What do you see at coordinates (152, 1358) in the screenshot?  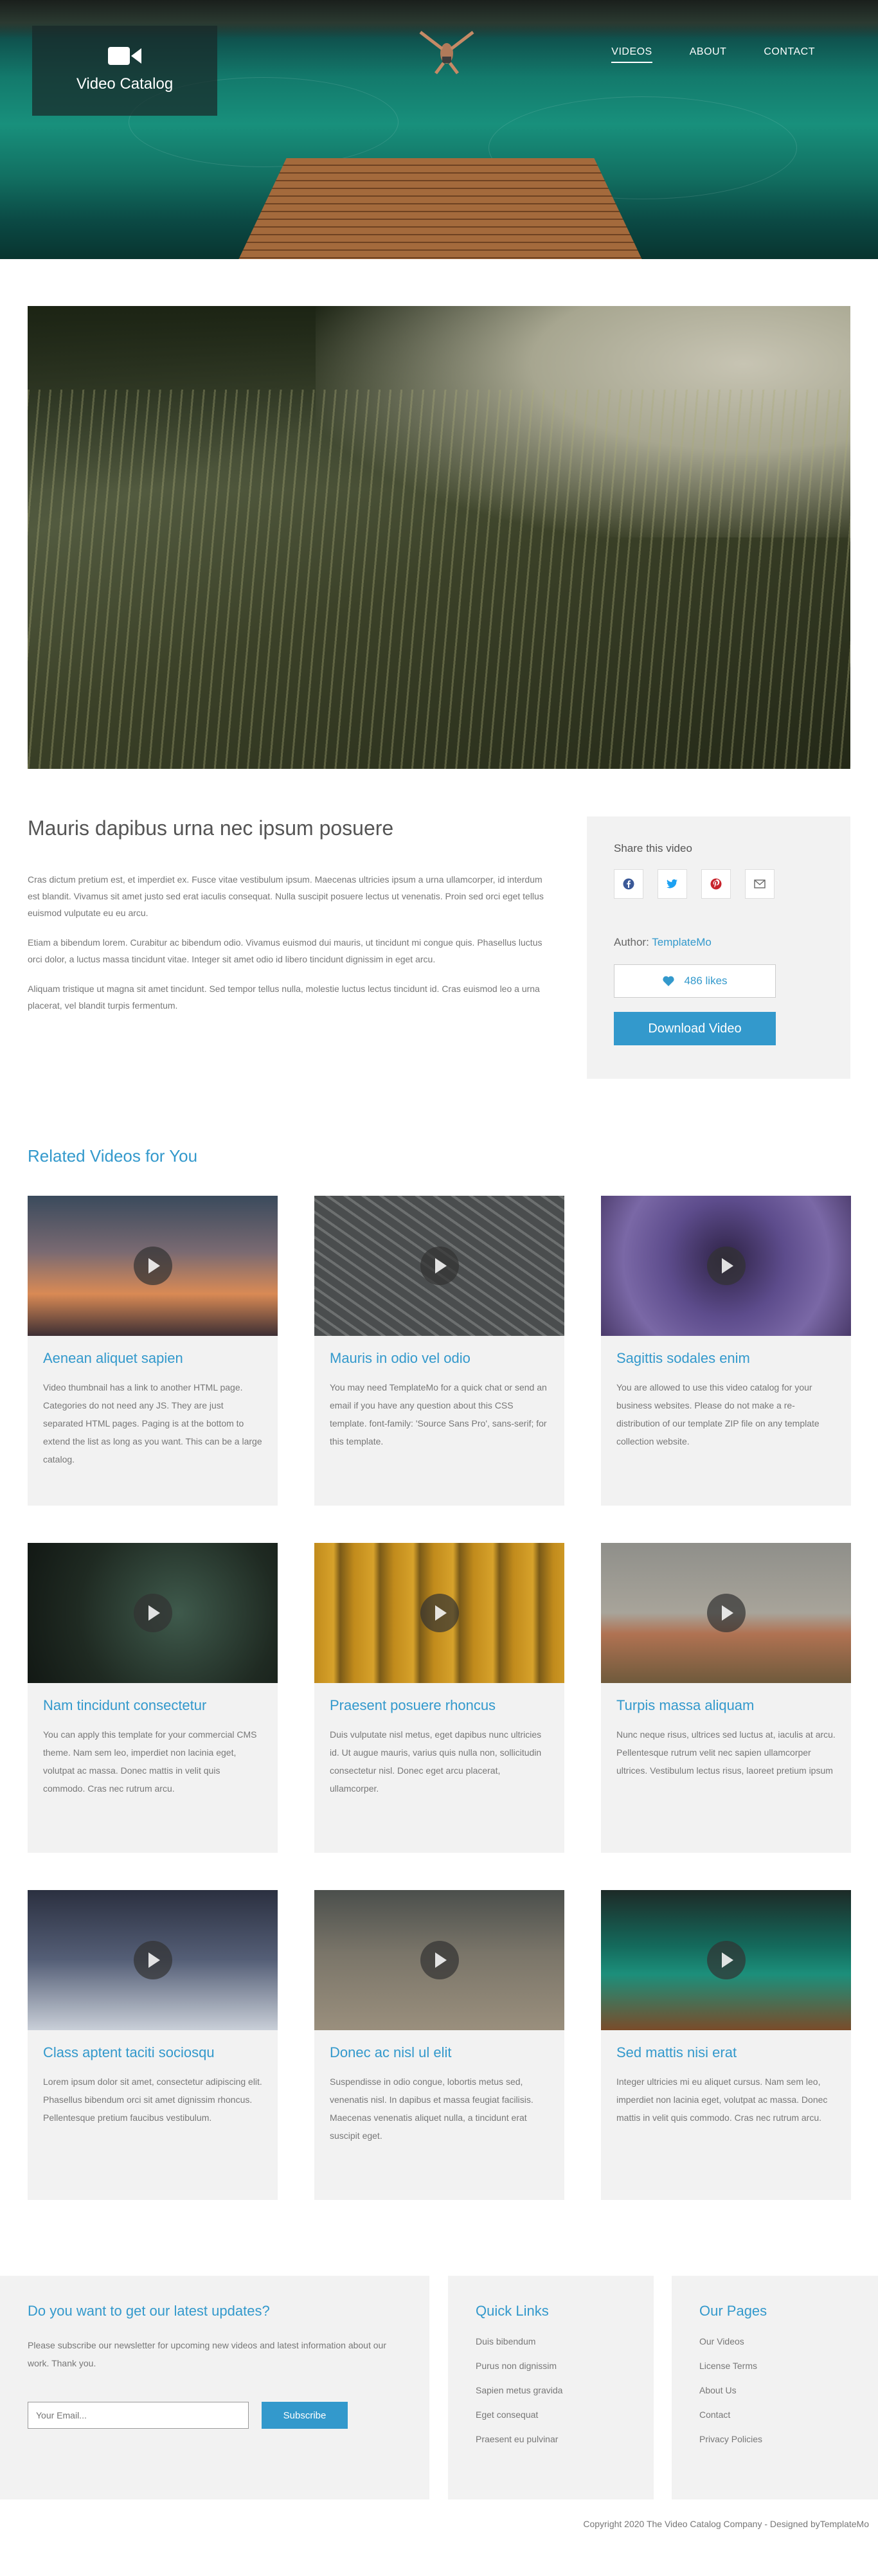 I see `card-title: Aenean aliquet sapien` at bounding box center [152, 1358].